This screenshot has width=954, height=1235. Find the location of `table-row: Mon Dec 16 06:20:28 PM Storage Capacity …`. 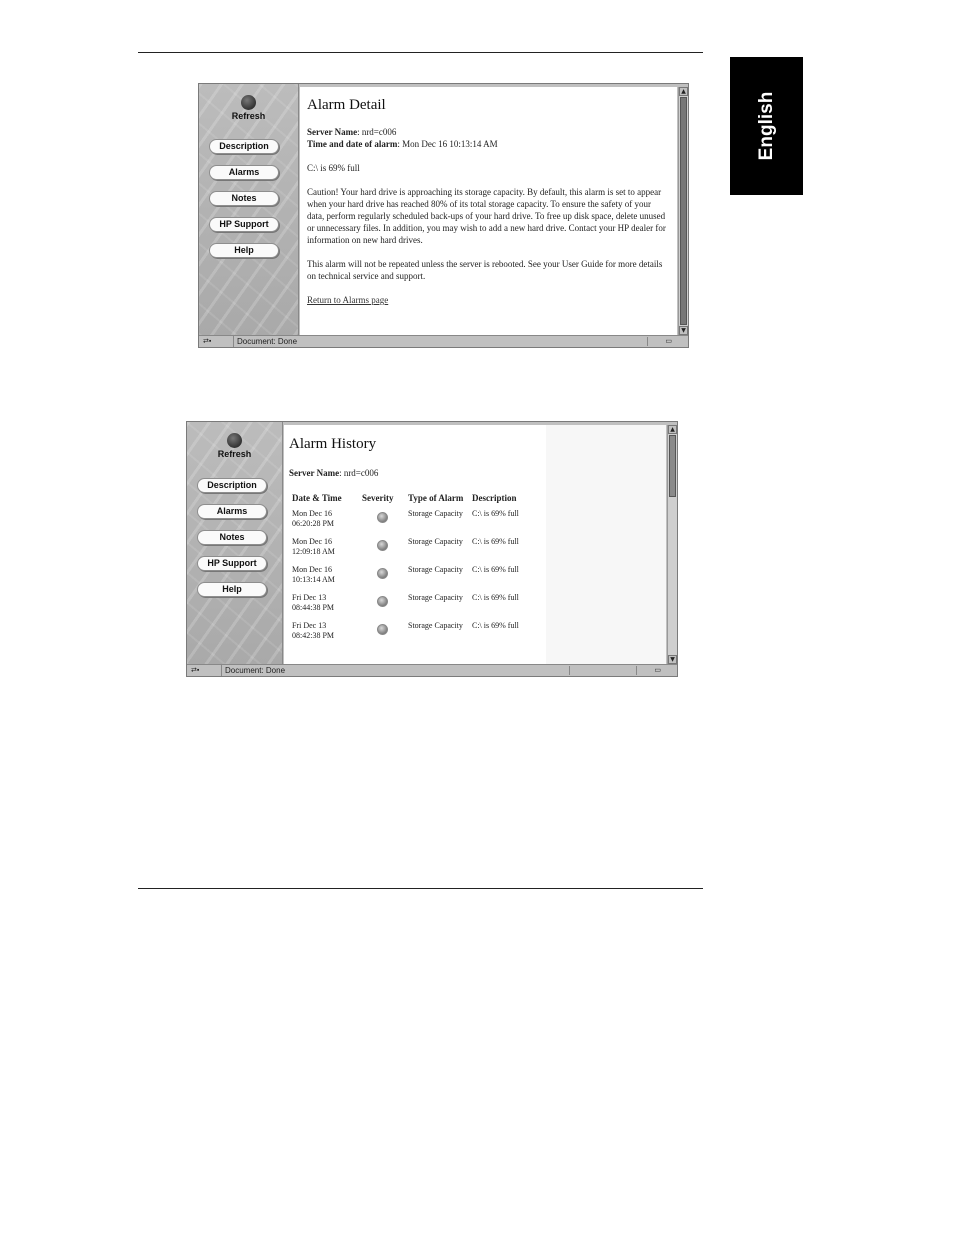

table-row: Mon Dec 16 06:20:28 PM Storage Capacity … is located at coordinates (411, 523).